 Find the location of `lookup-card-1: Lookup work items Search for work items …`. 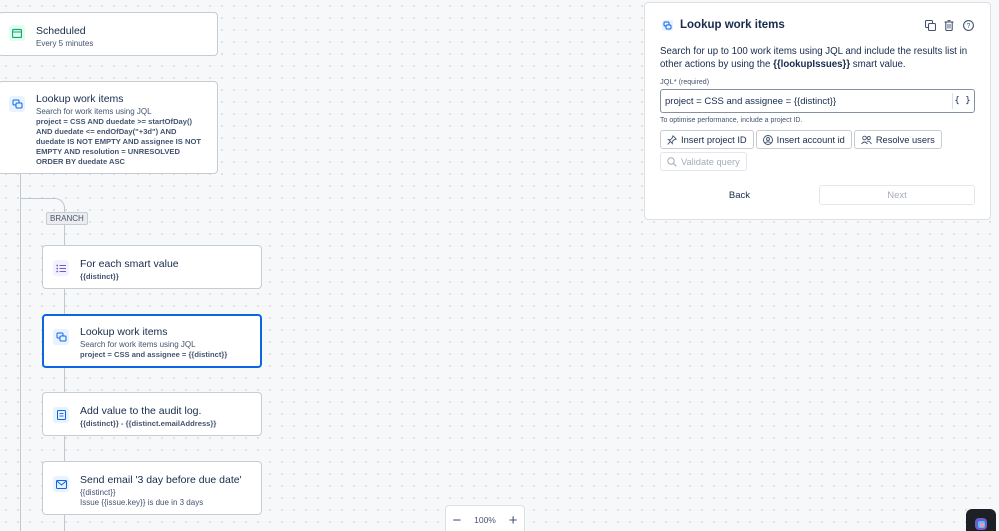

lookup-card-1: Lookup work items Search for work items … is located at coordinates (109, 127).